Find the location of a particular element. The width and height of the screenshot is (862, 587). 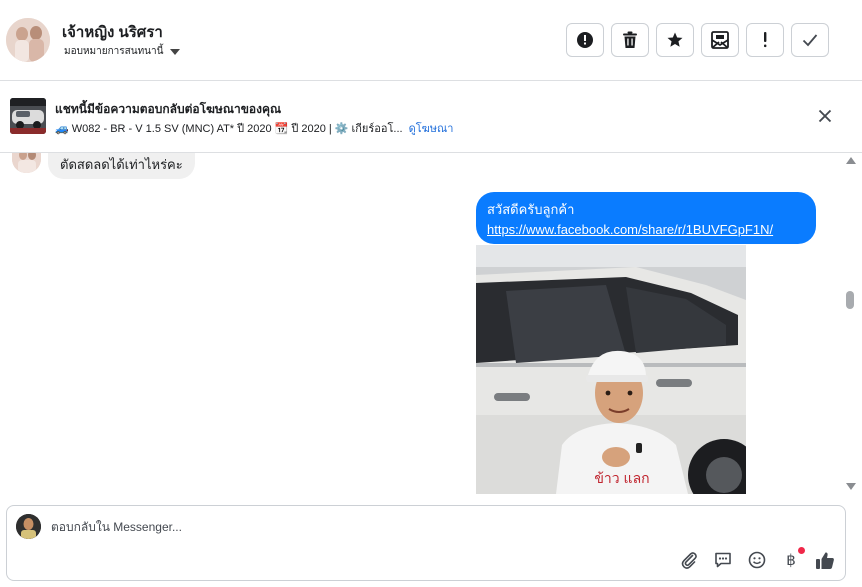

emoji-button is located at coordinates (757, 560).